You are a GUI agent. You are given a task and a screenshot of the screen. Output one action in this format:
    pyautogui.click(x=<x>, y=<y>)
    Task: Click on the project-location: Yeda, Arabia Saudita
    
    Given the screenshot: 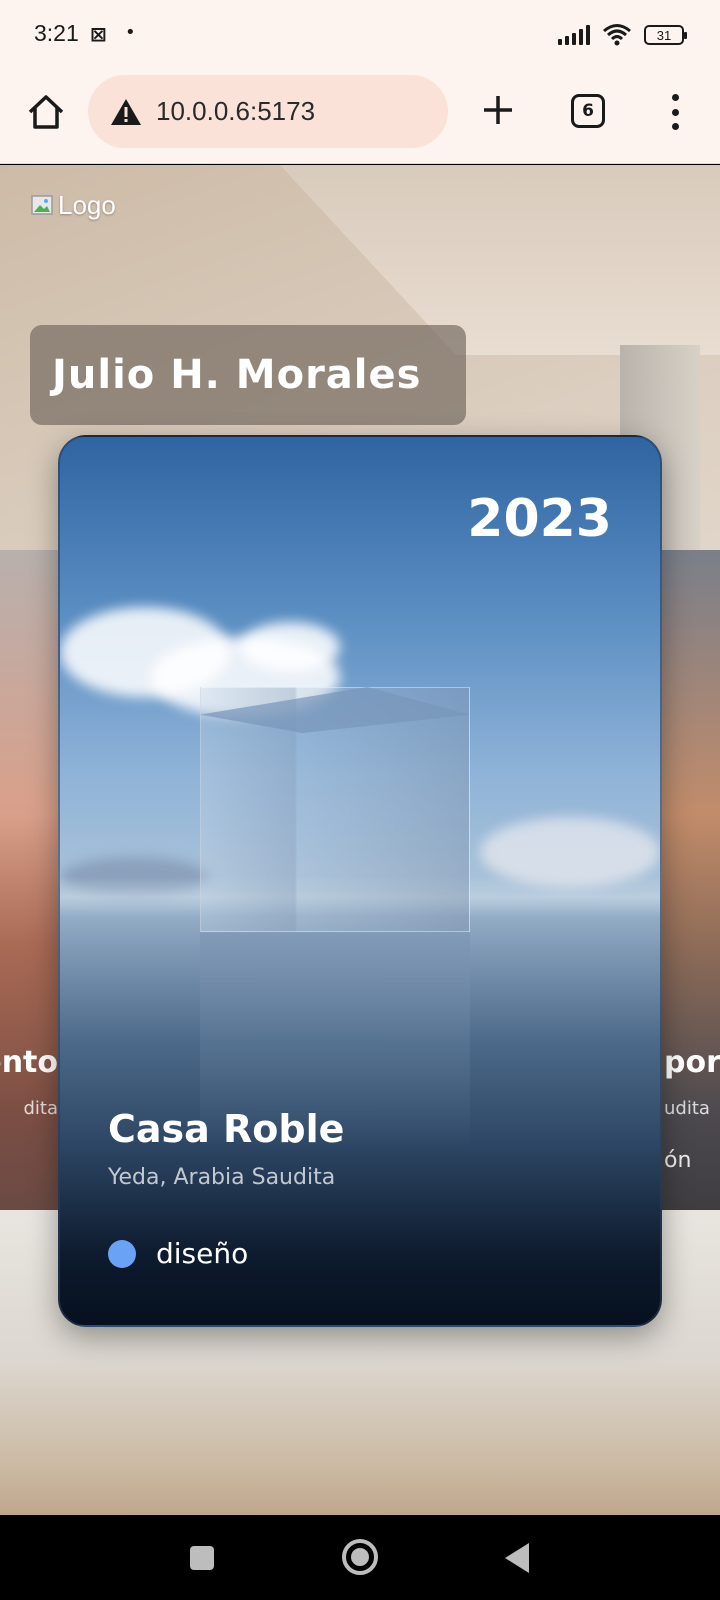 What is the action you would take?
    pyautogui.click(x=222, y=1177)
    